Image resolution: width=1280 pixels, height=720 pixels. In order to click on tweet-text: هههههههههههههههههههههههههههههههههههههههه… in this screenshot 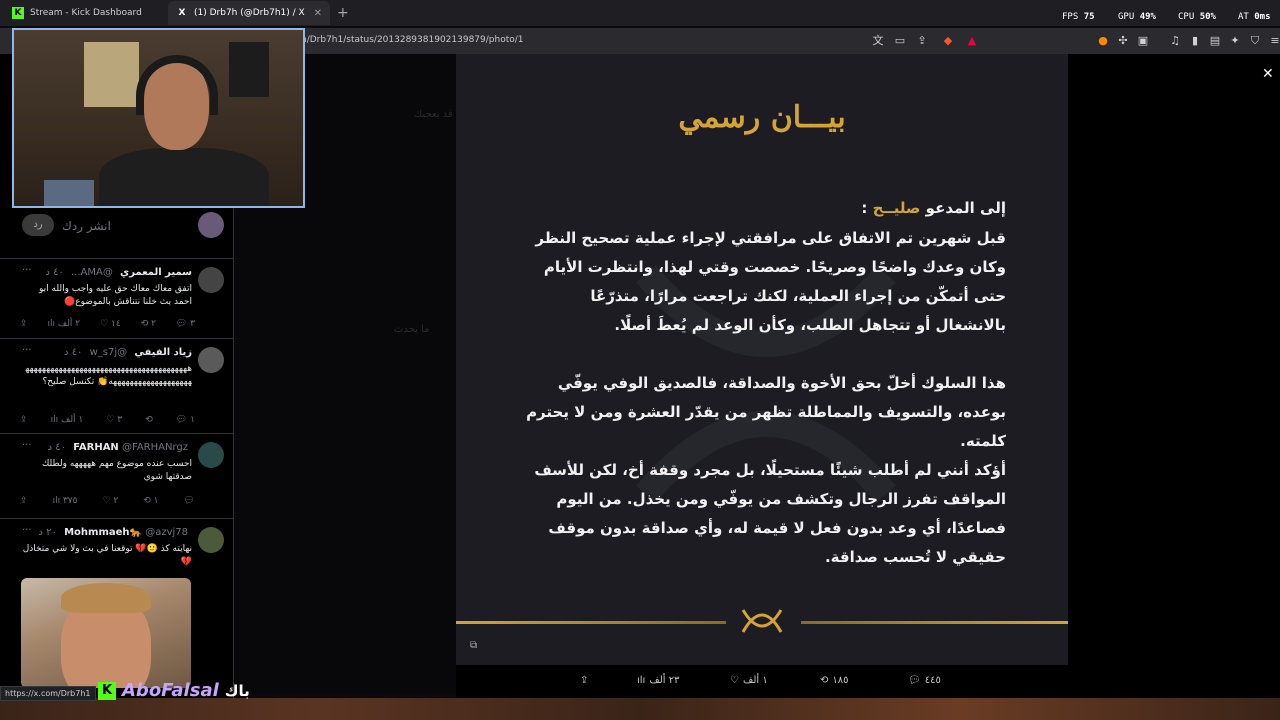, I will do `click(108, 375)`.